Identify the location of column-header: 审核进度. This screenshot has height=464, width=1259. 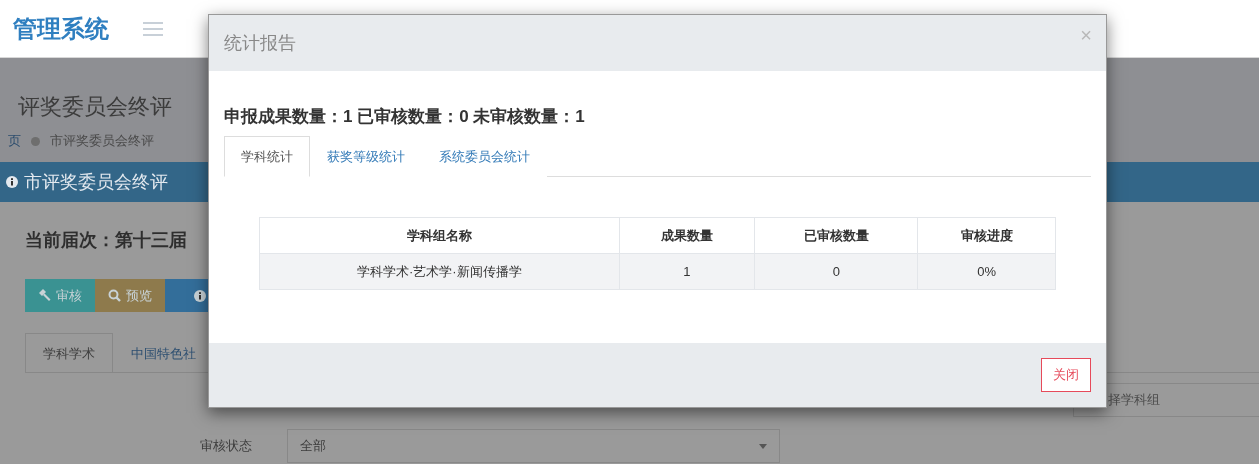
(986, 235).